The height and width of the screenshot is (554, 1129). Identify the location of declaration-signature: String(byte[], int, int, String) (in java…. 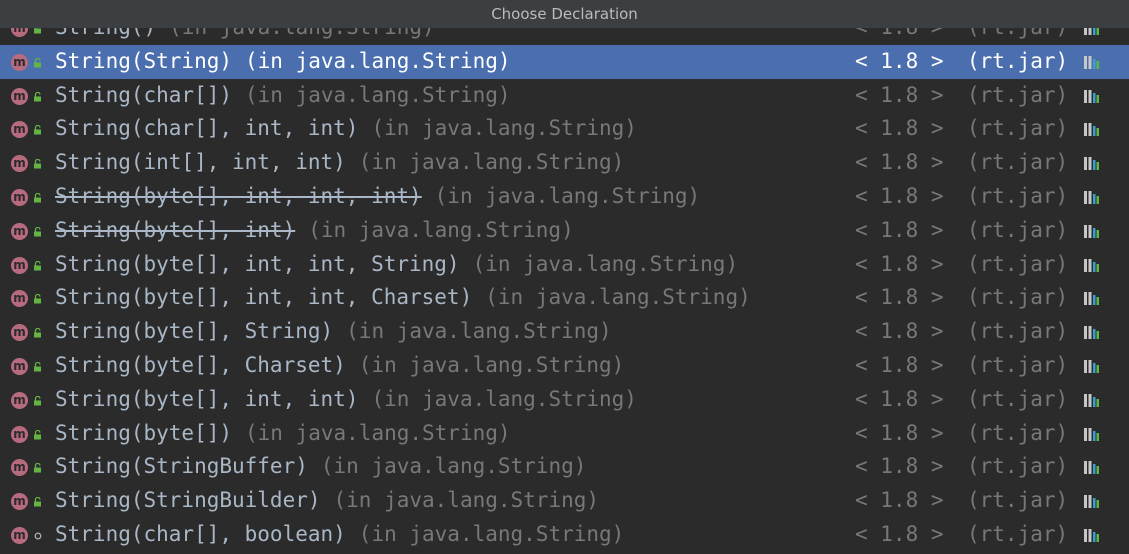
(396, 265).